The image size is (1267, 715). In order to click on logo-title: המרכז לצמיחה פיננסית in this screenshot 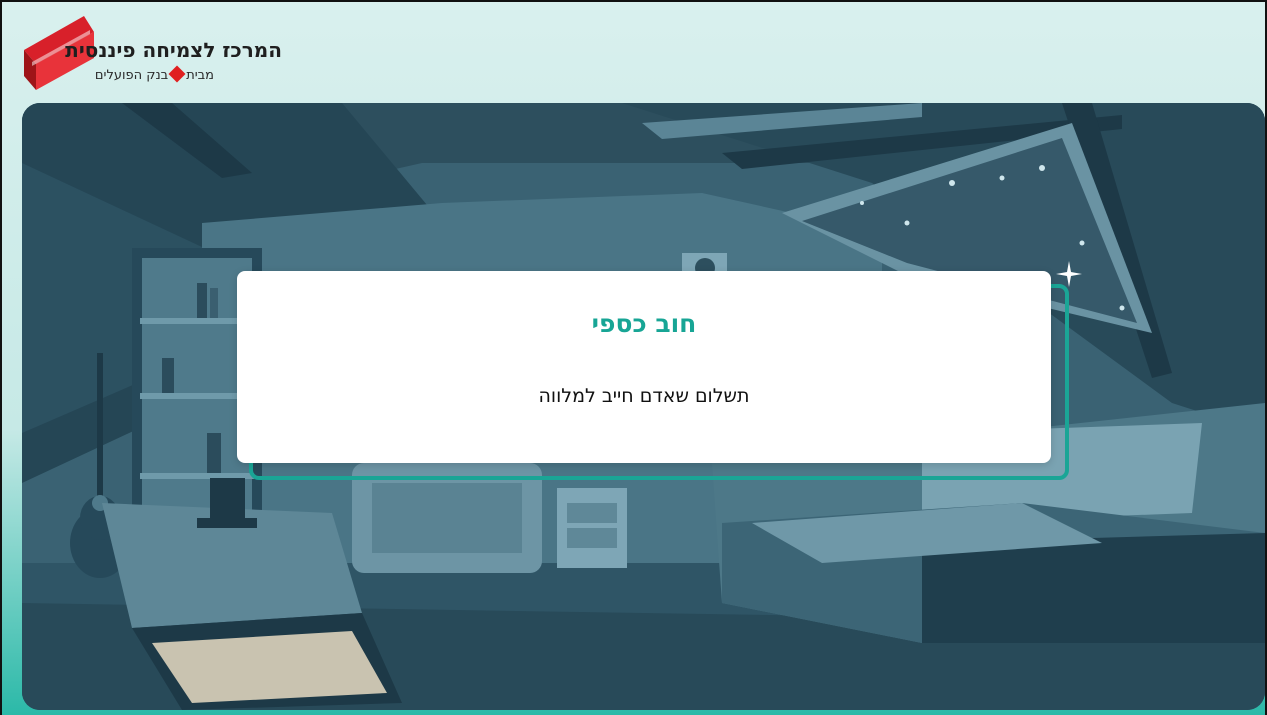, I will do `click(173, 50)`.